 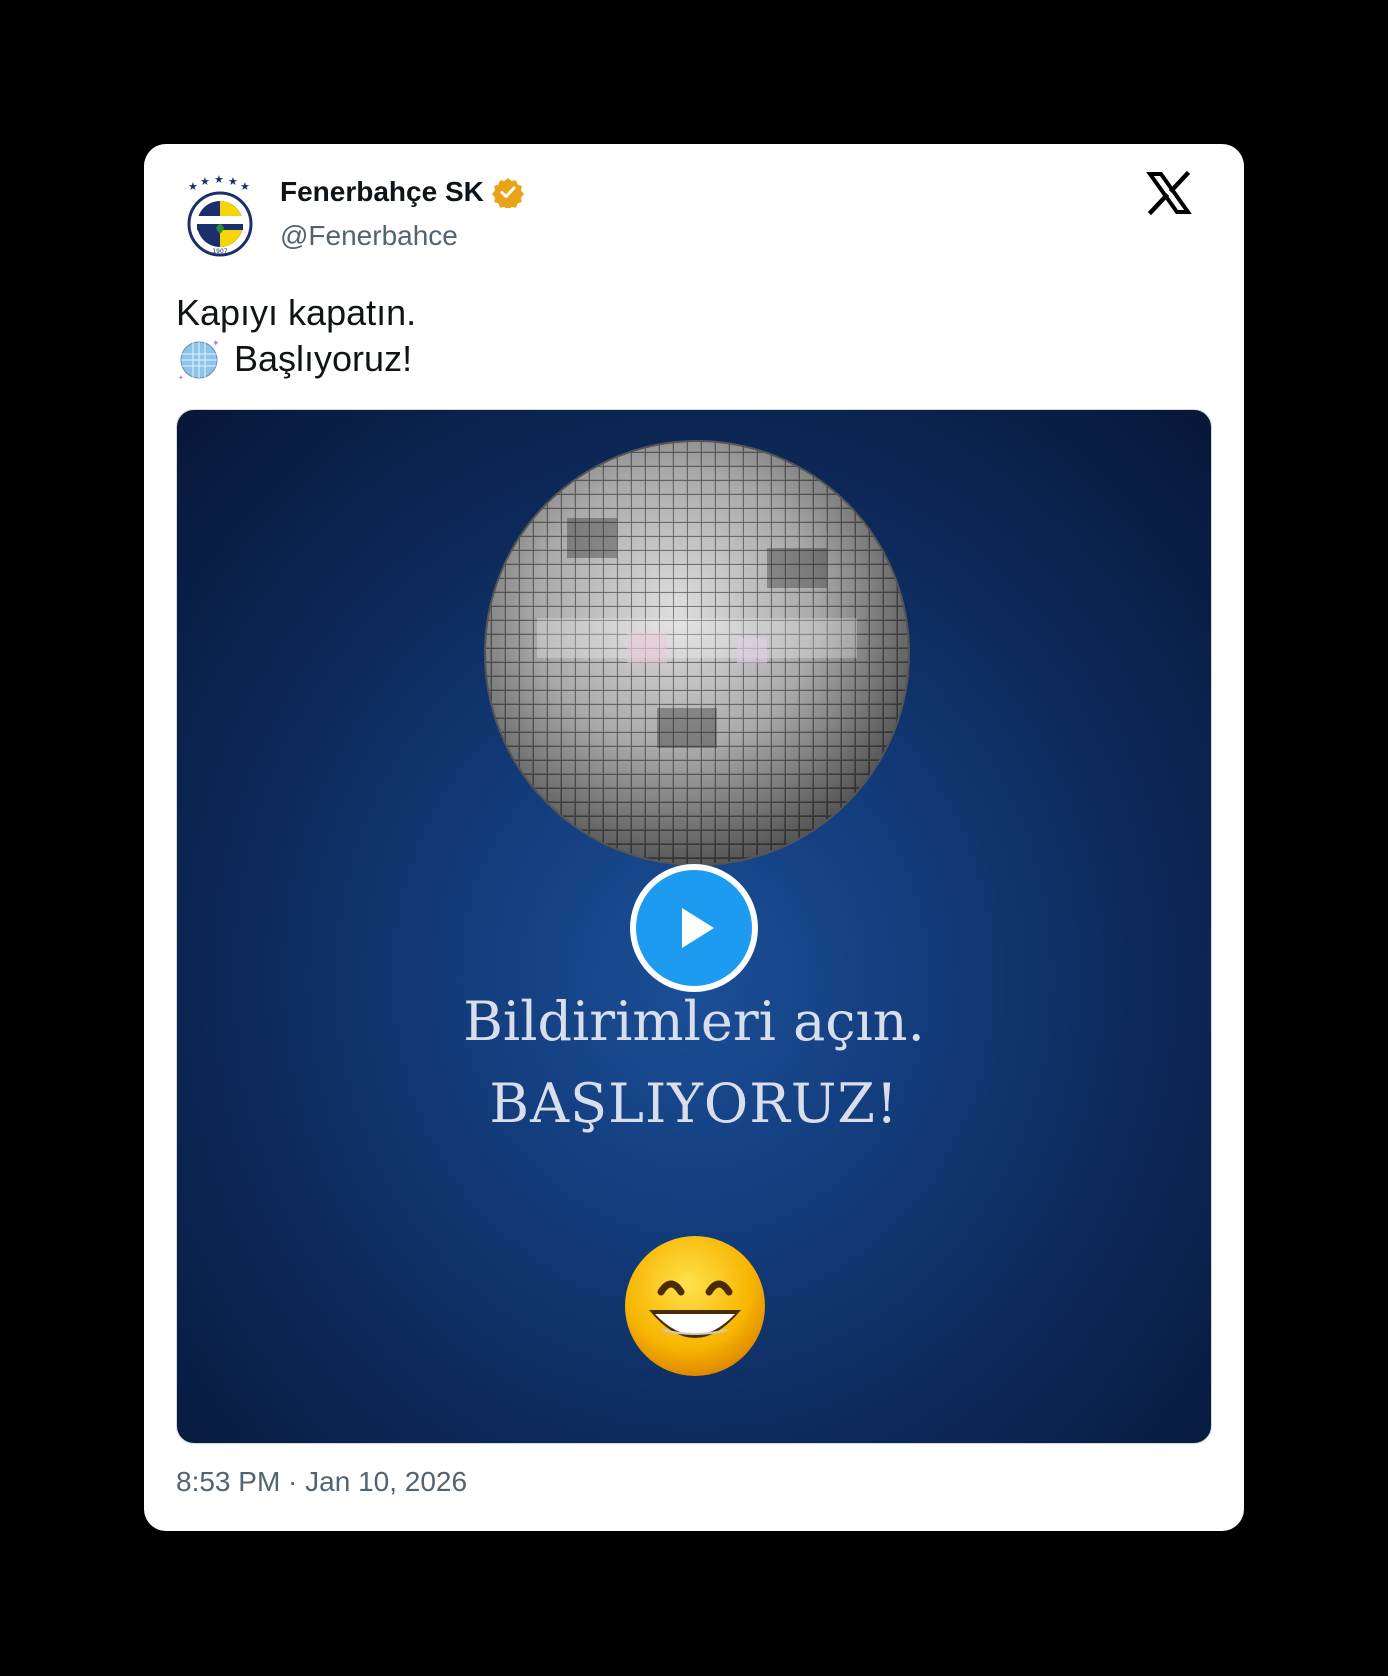 I want to click on grinning-face-icon, so click(x=695, y=1306).